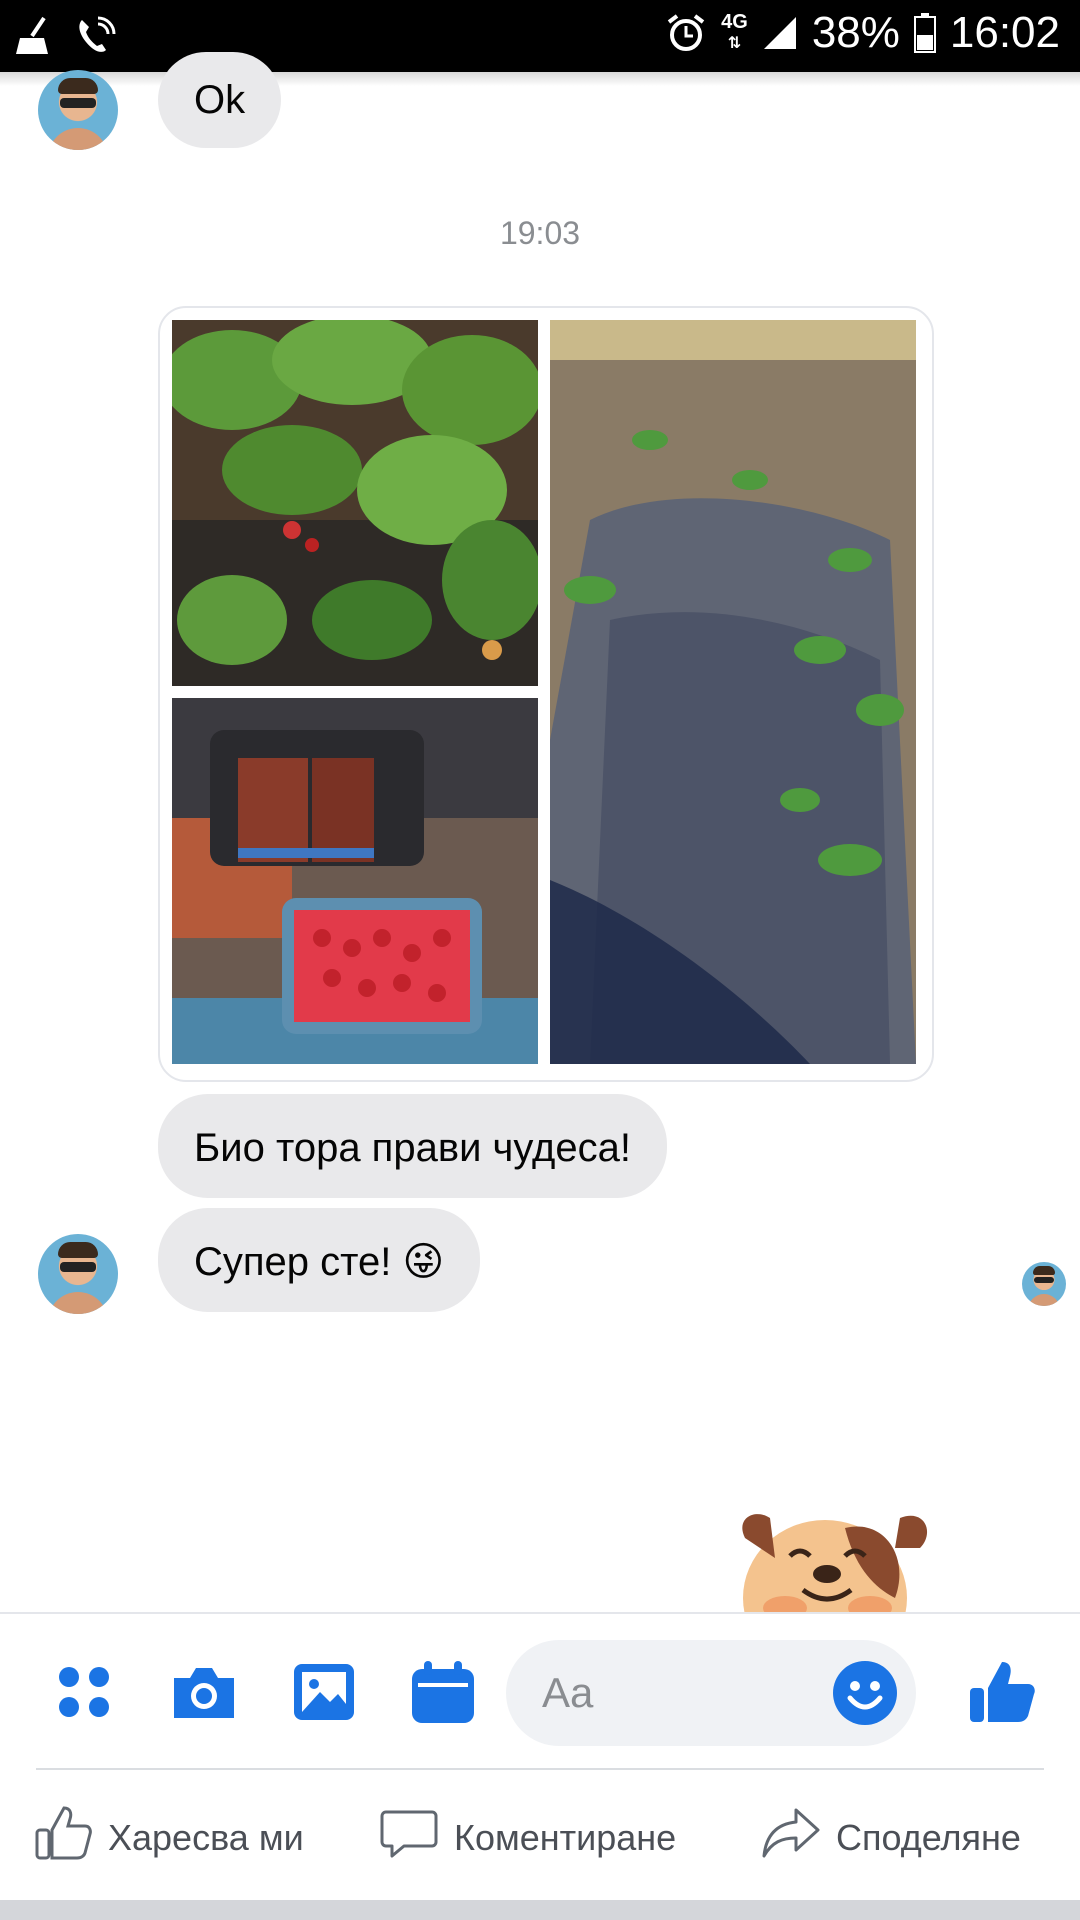 This screenshot has width=1080, height=1920. Describe the element at coordinates (791, 1837) in the screenshot. I see `share-icon` at that location.